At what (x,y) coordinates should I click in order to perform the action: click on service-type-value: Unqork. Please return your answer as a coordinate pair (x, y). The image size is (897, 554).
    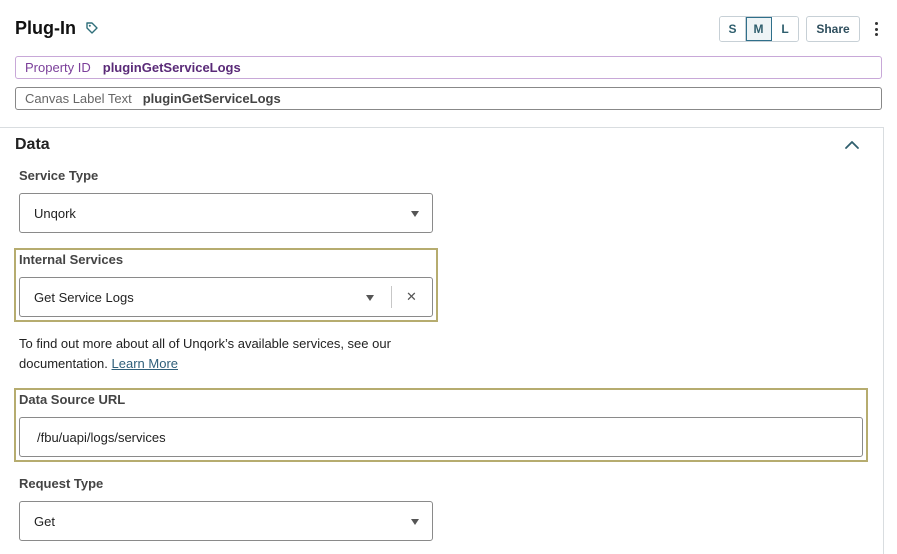
    Looking at the image, I should click on (55, 213).